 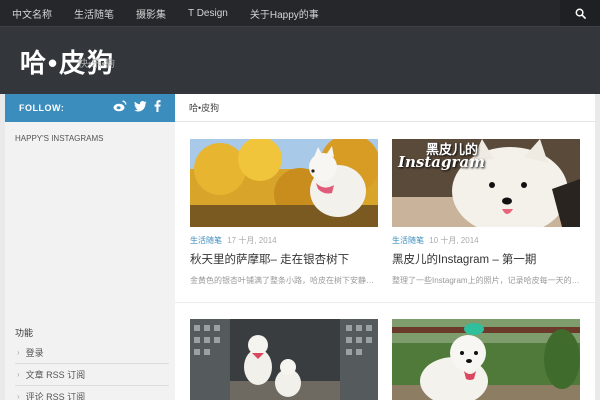 What do you see at coordinates (59, 138) in the screenshot?
I see `instagram-widget-title: HAPPY'S INSTAGRAMS` at bounding box center [59, 138].